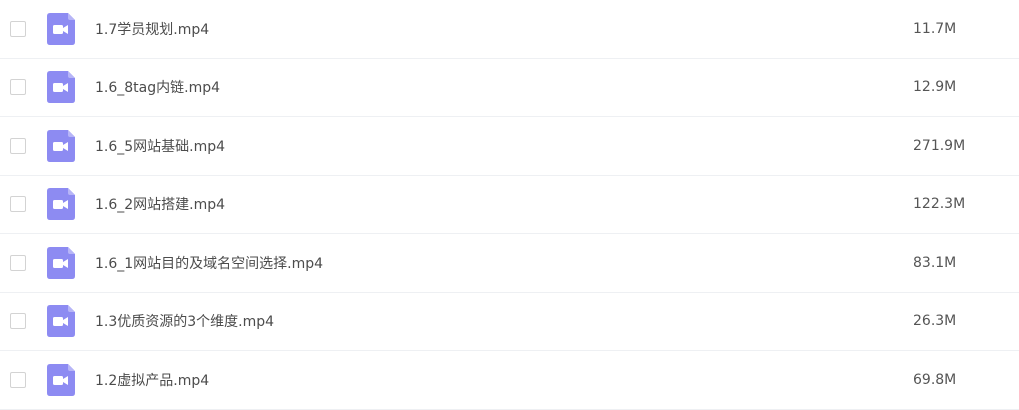 The image size is (1019, 410). Describe the element at coordinates (509, 263) in the screenshot. I see `file-row: 1.6_1网站目的及域名空间选择.mp4 83.1M` at that location.